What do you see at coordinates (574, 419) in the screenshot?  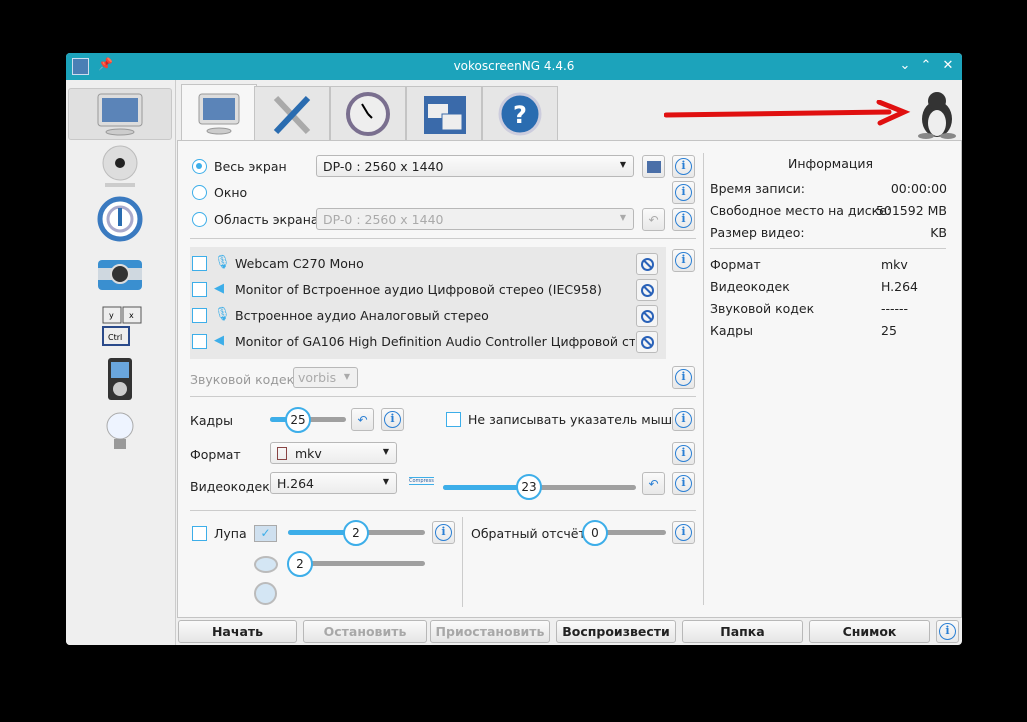 I see `no-mouse-cursor-label: Не записывать указатель мыши` at bounding box center [574, 419].